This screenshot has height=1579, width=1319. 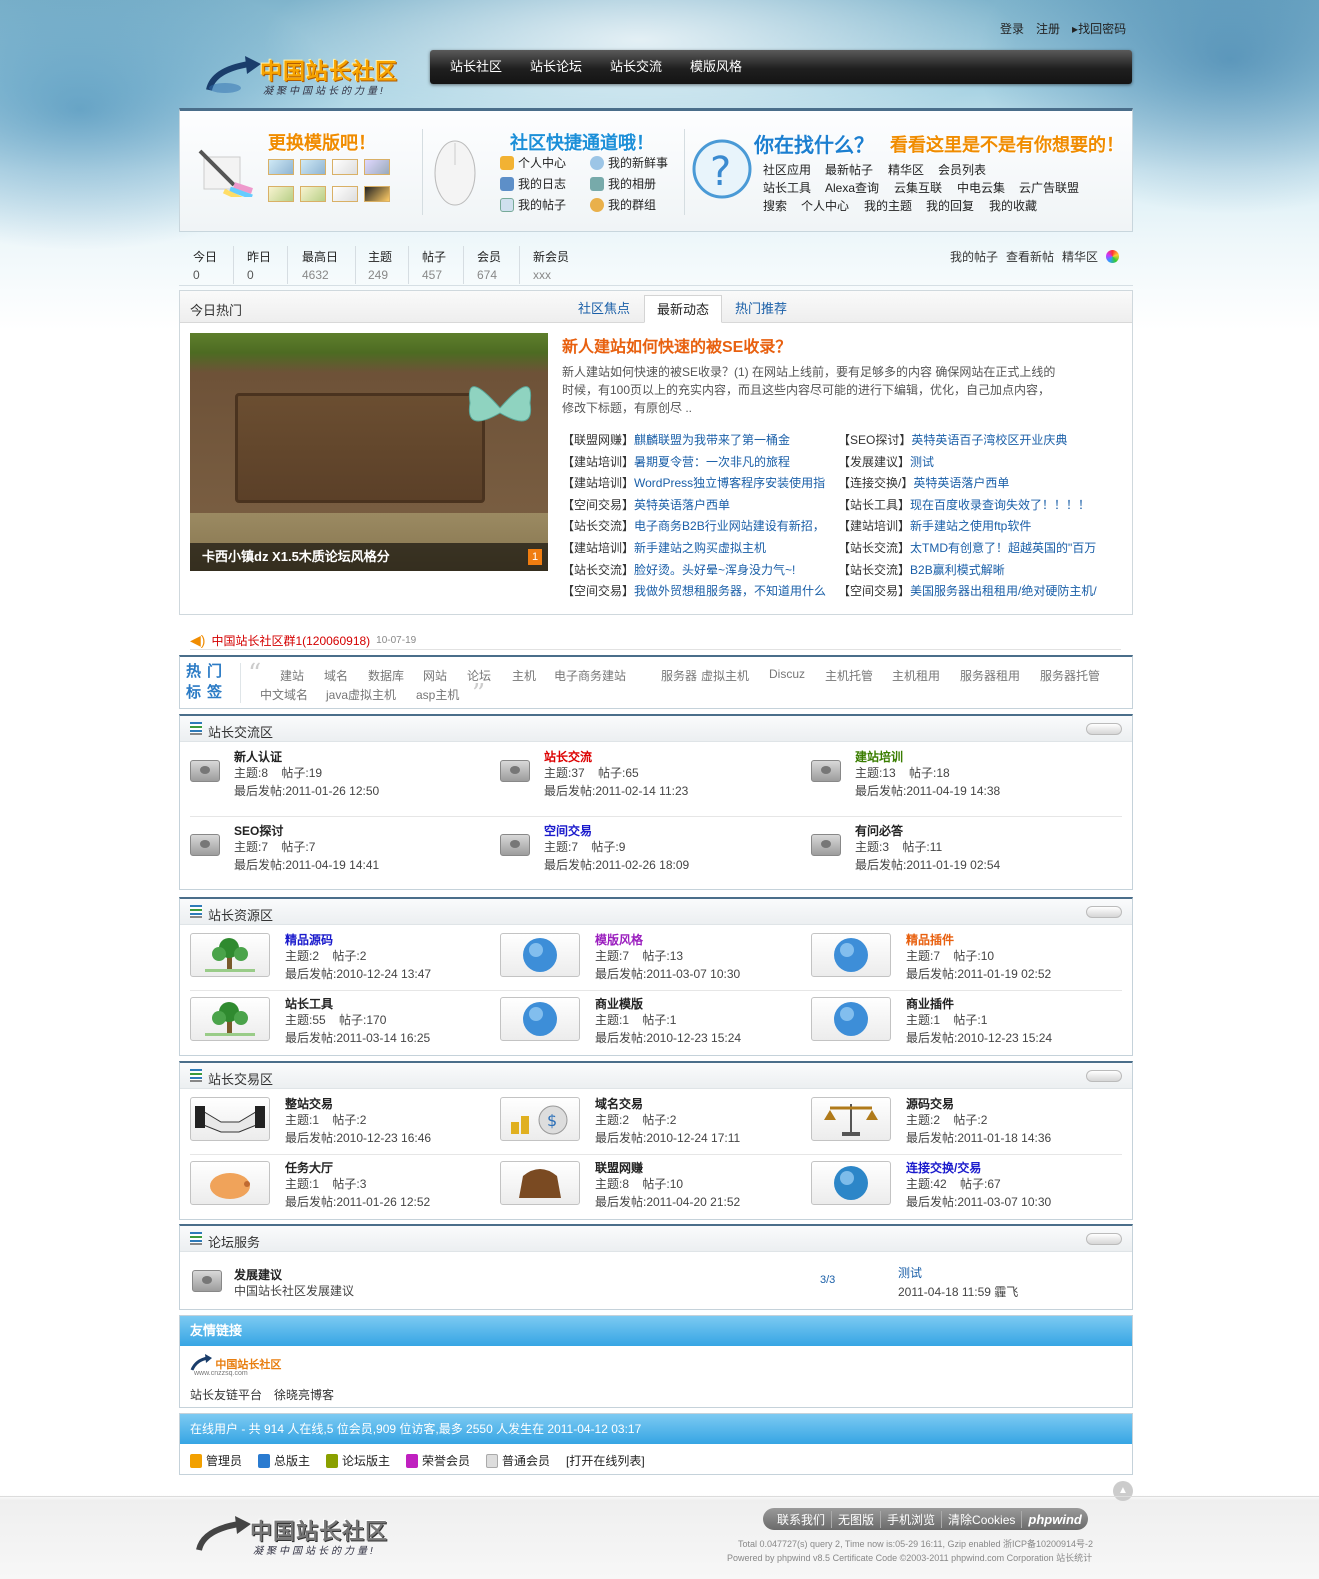 I want to click on tag-link: 虚拟主机, so click(x=725, y=675).